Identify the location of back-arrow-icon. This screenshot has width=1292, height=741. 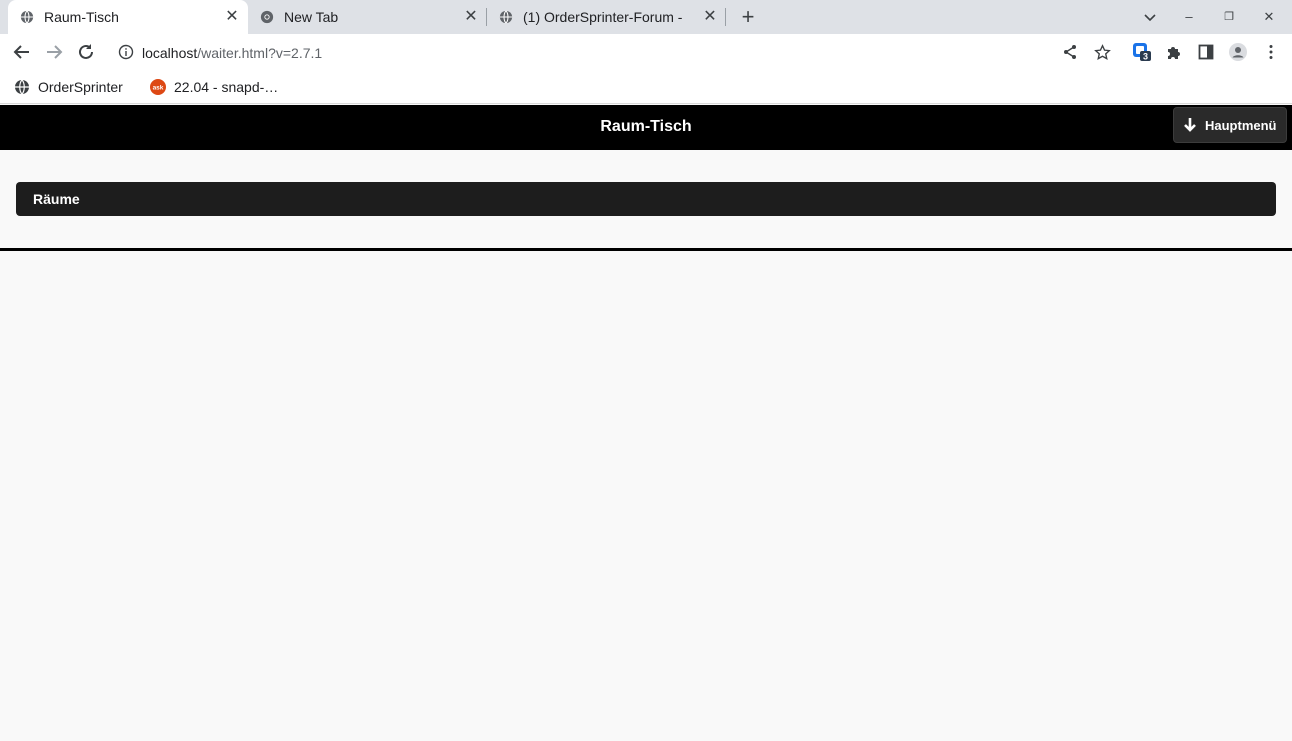
(21, 52).